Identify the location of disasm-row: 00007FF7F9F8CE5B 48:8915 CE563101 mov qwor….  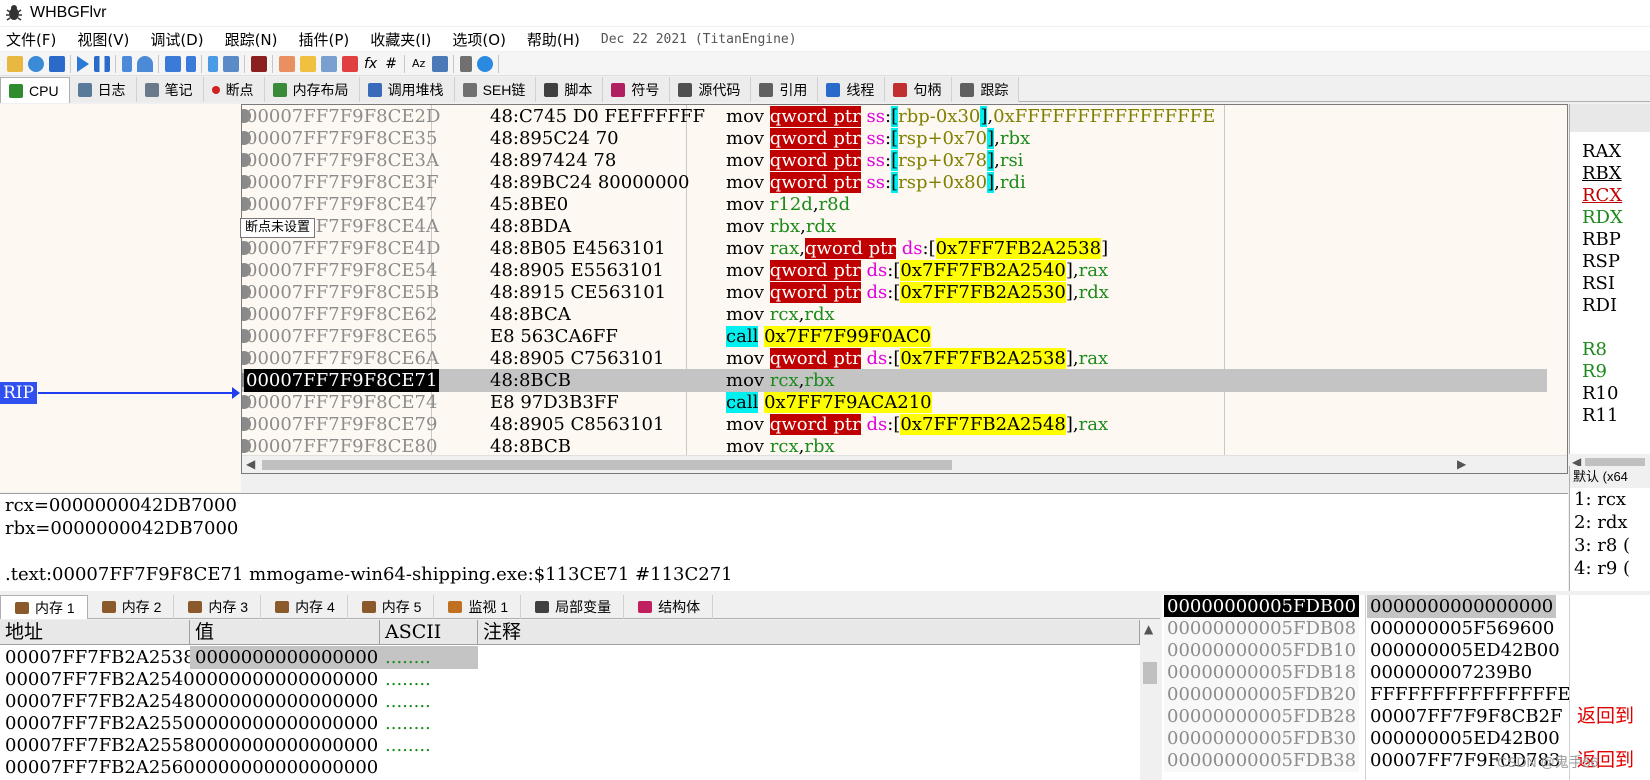
(894, 292).